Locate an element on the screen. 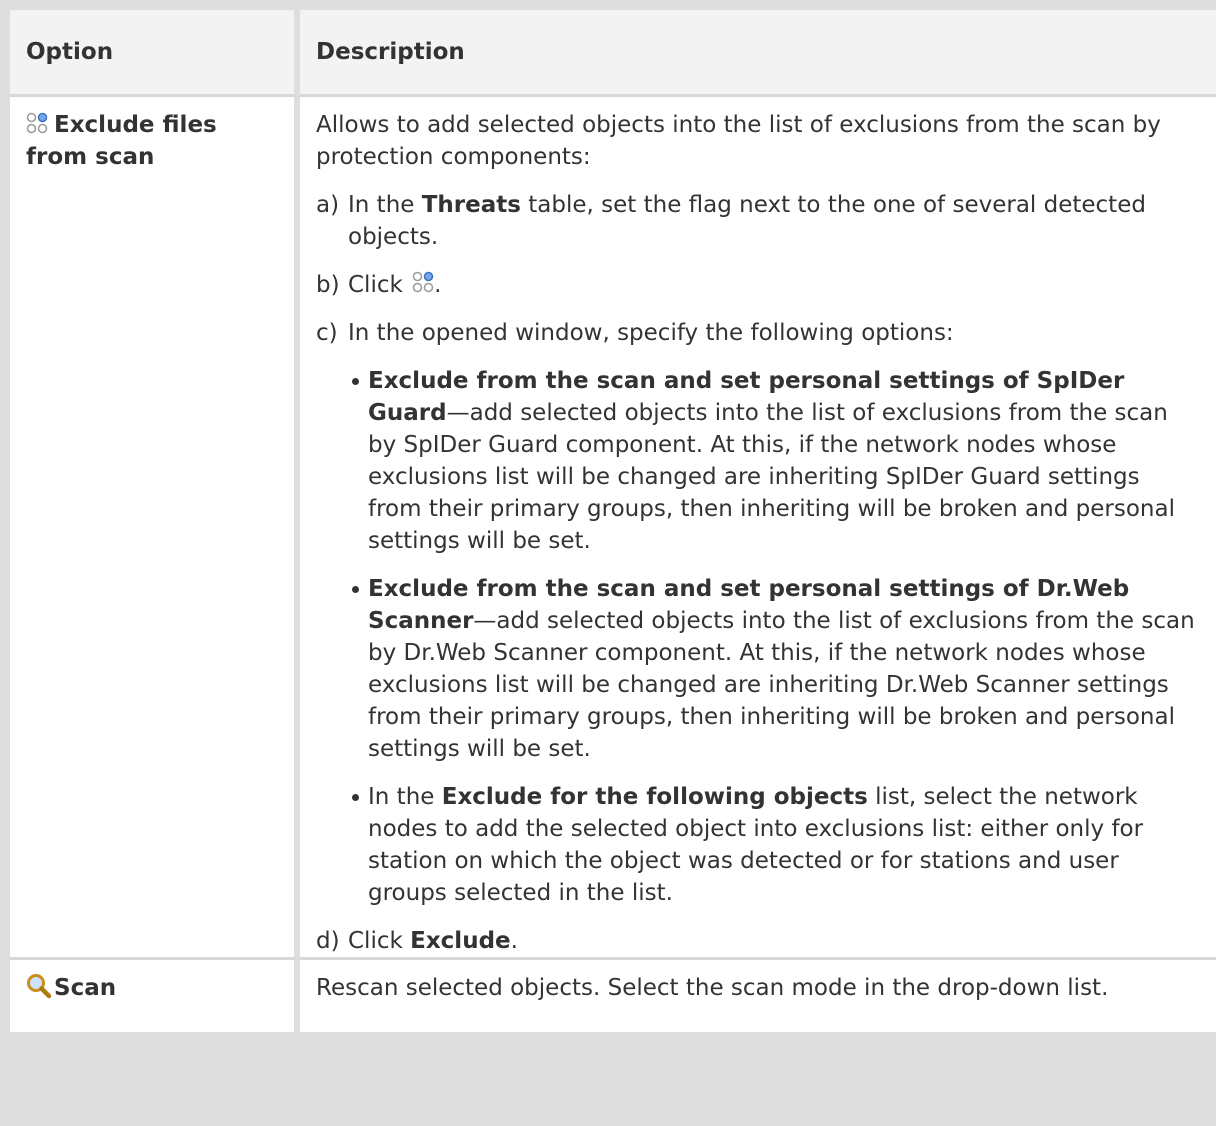 The height and width of the screenshot is (1126, 1216). option-label-exclude: Exclude files from scan is located at coordinates (121, 141).